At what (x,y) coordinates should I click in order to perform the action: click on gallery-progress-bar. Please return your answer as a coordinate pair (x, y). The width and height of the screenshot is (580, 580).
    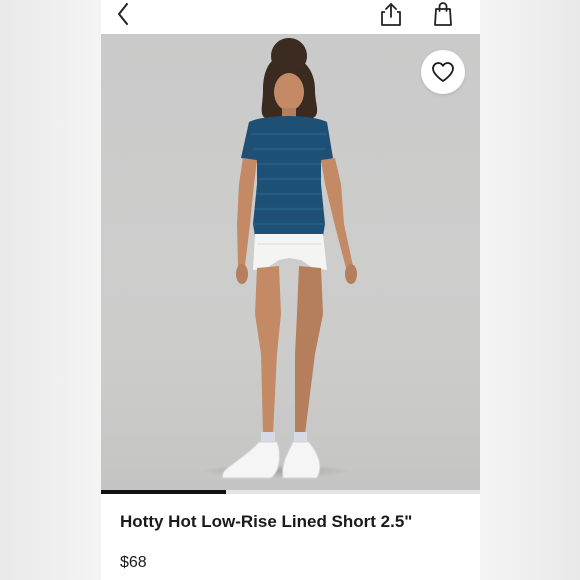
    Looking at the image, I should click on (290, 492).